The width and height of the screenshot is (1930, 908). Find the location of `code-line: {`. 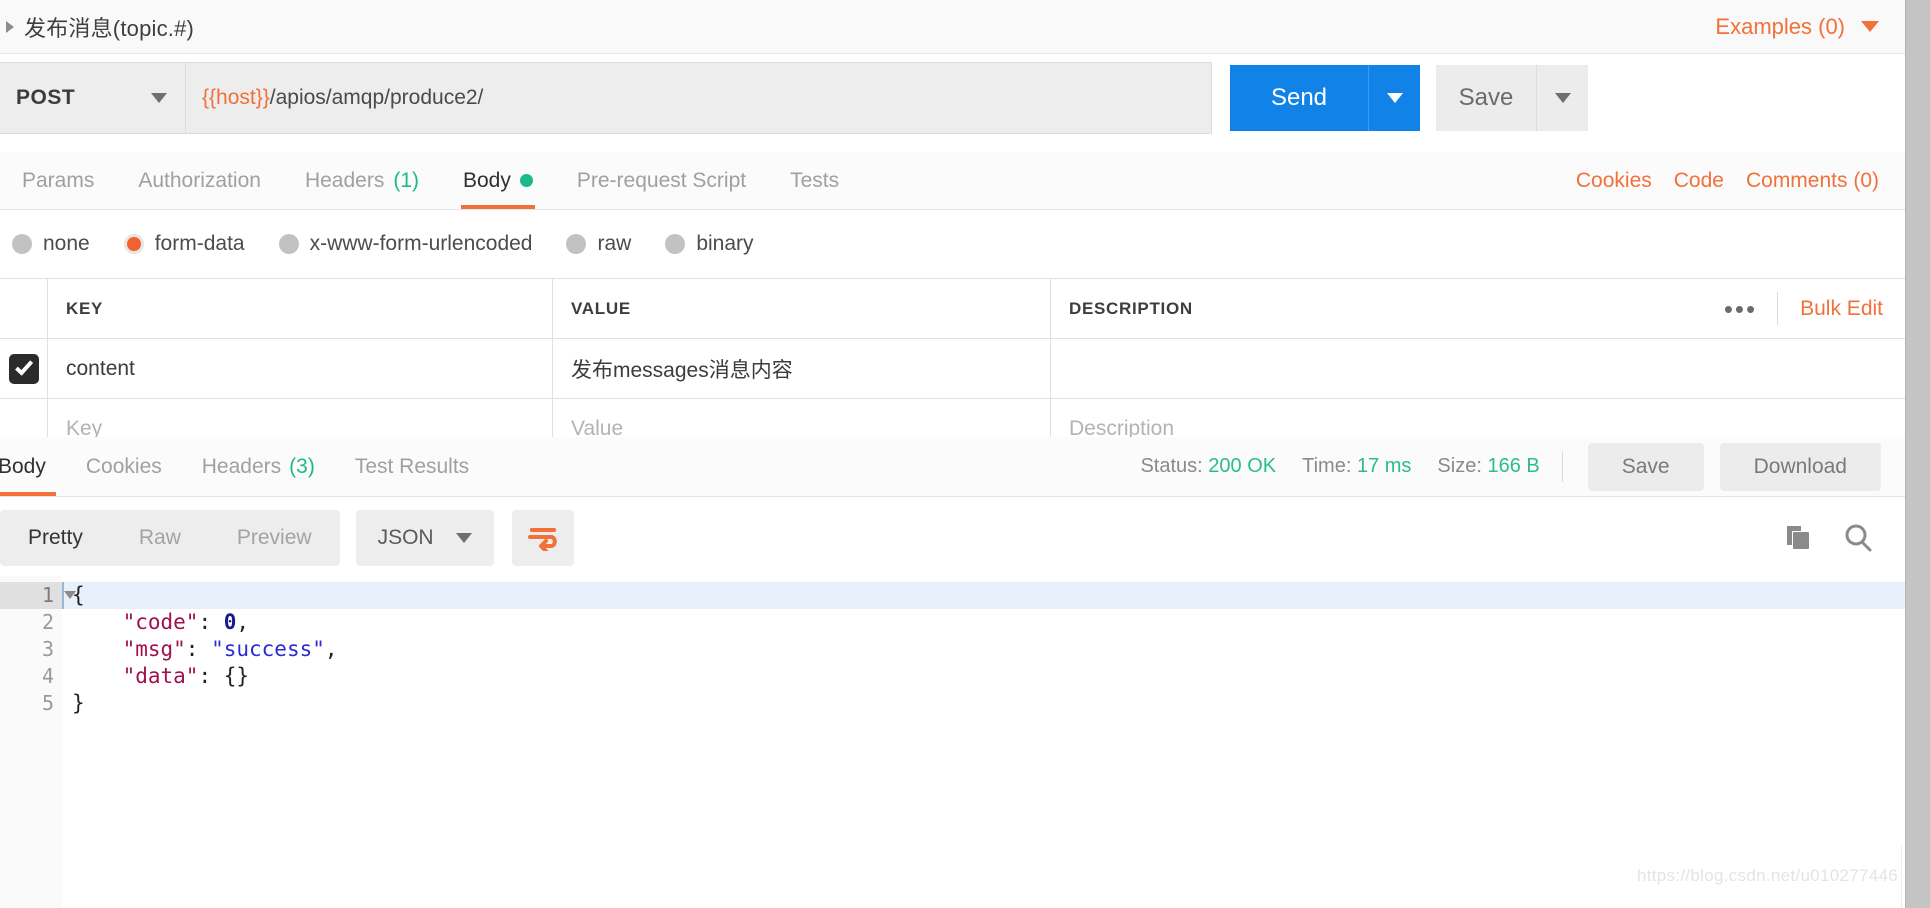

code-line: { is located at coordinates (983, 595).